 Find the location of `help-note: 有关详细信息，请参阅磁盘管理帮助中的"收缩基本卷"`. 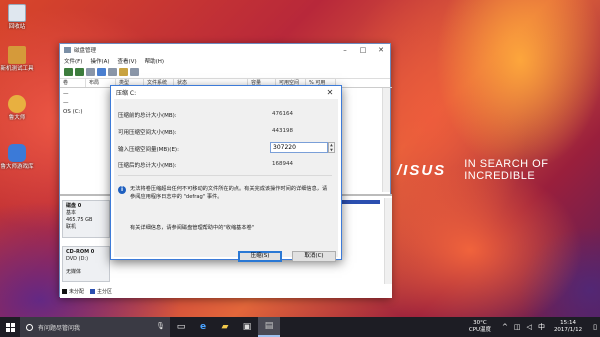

help-note: 有关详细信息，请参阅磁盘管理帮助中的"收缩基本卷" is located at coordinates (192, 228).